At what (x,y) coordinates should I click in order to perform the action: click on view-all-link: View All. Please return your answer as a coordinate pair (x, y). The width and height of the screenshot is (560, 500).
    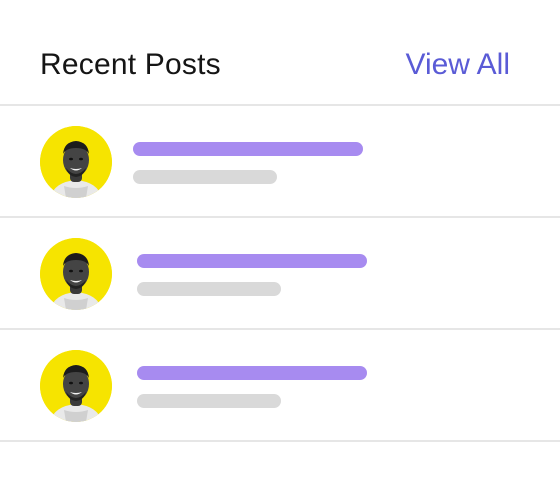
    Looking at the image, I should click on (457, 65).